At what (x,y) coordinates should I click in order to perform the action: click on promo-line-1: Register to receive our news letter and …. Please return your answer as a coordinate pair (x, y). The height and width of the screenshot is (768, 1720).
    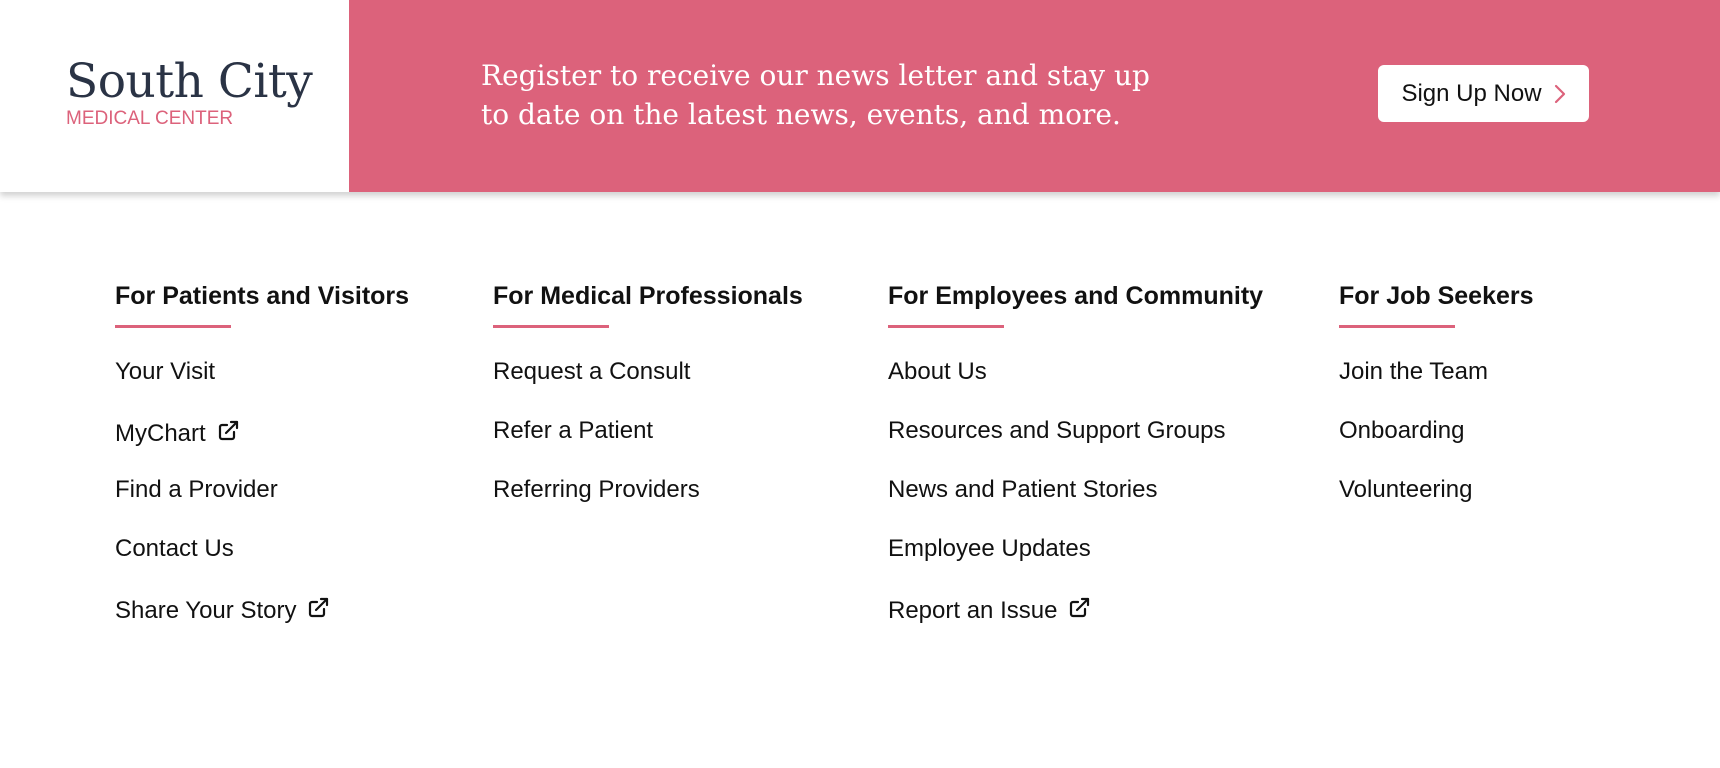
    Looking at the image, I should click on (815, 75).